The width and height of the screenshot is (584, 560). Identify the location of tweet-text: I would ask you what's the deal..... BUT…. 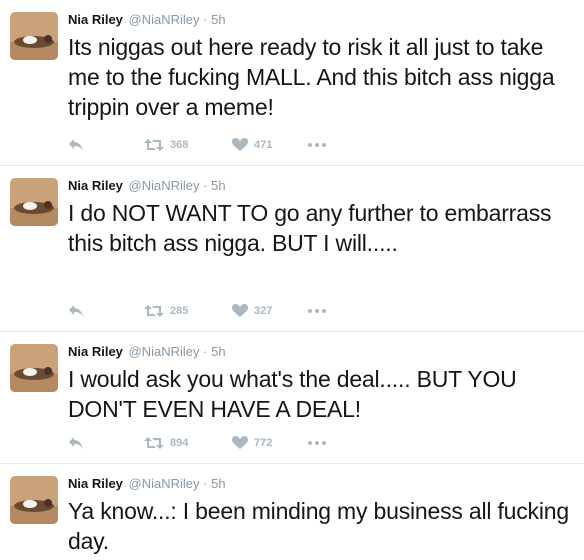
(292, 394).